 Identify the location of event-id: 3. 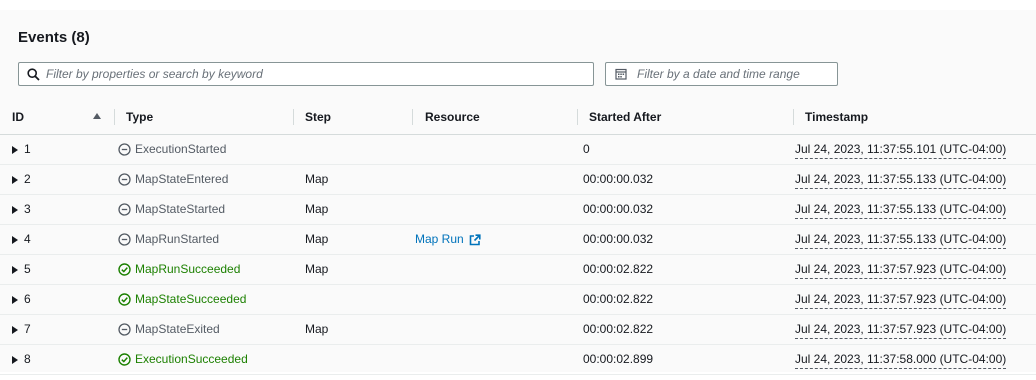
(27, 209).